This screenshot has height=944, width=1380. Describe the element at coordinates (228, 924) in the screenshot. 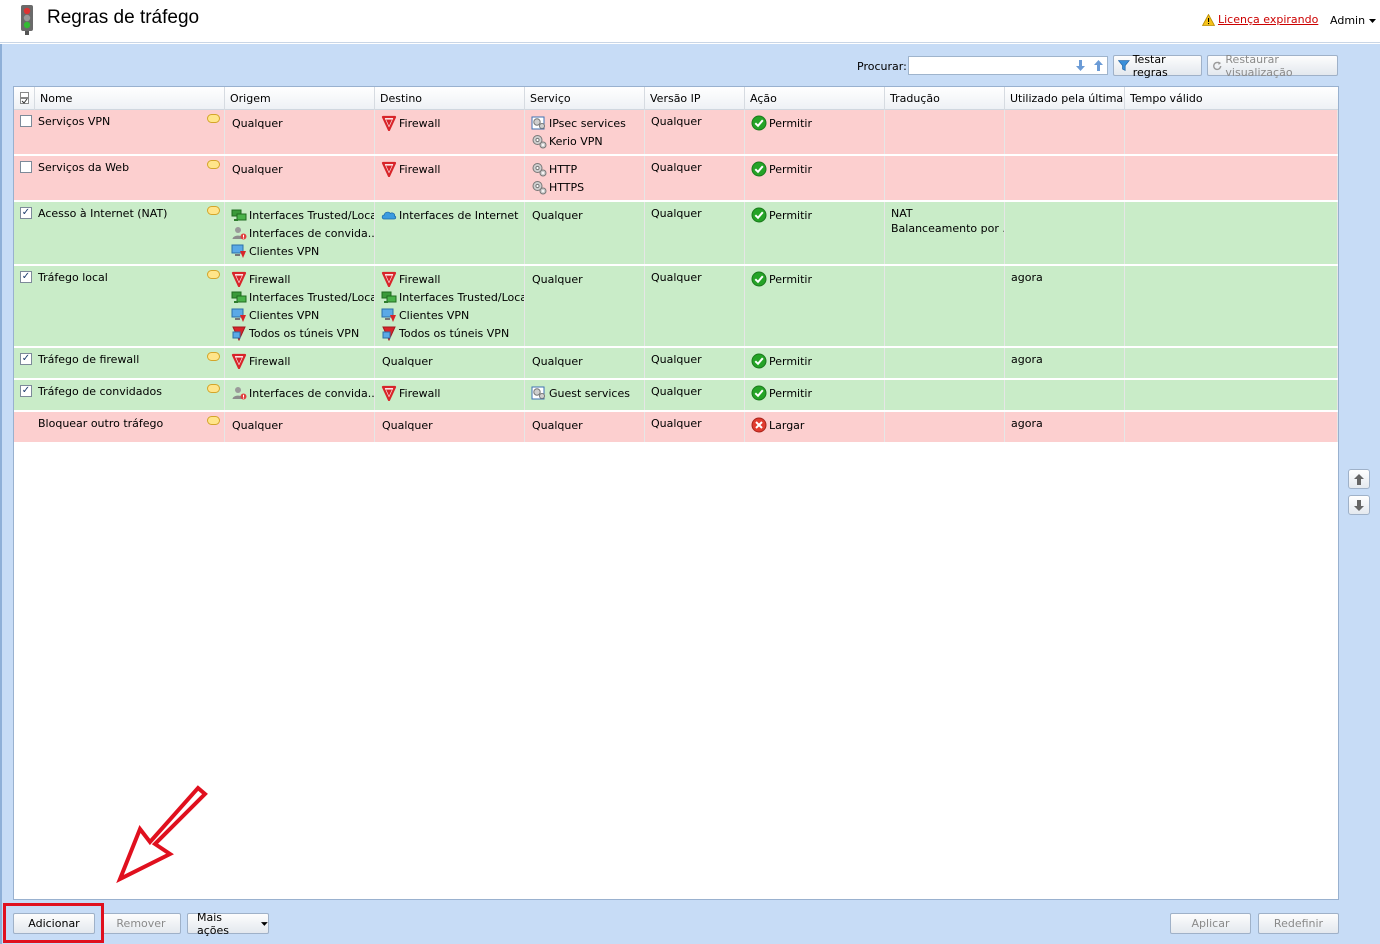

I see `more-actions-button: Mais ações` at that location.